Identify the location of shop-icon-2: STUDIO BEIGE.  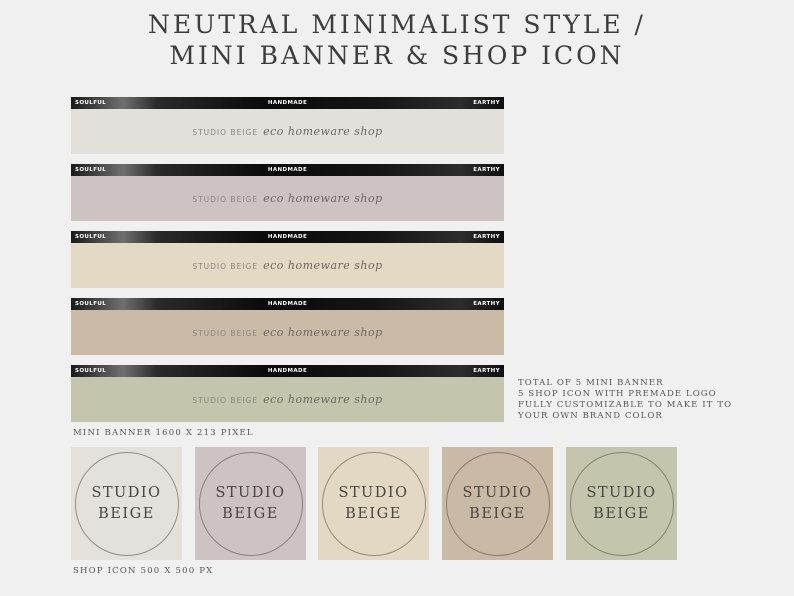
(250, 503).